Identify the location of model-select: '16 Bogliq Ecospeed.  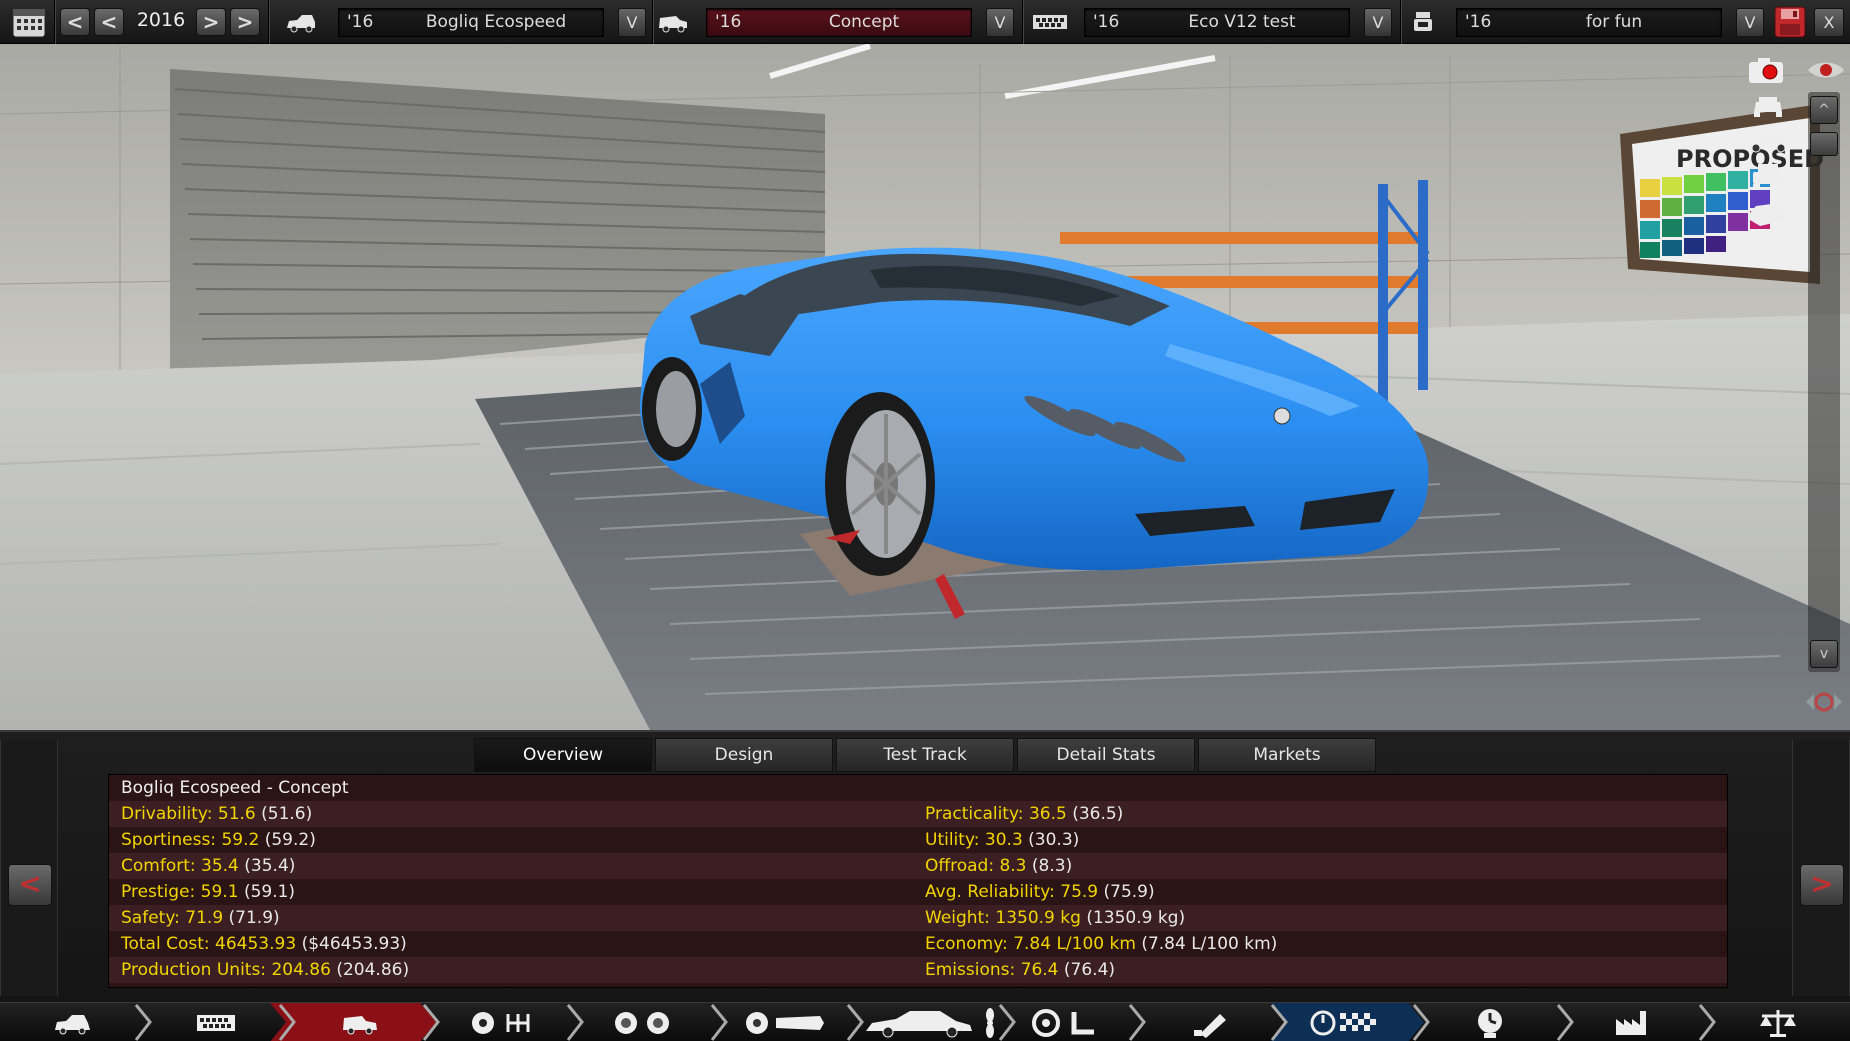
(471, 22).